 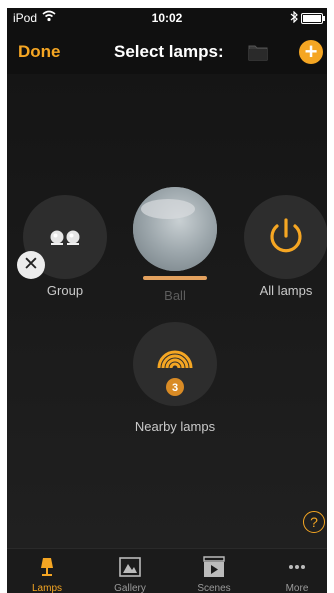 I want to click on gallery-icon, so click(x=130, y=567).